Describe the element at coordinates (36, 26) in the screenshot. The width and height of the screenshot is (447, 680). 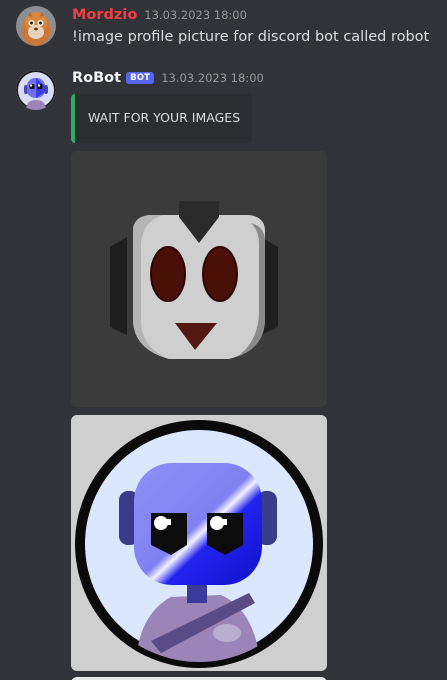
I see `avatar-mordzio` at that location.